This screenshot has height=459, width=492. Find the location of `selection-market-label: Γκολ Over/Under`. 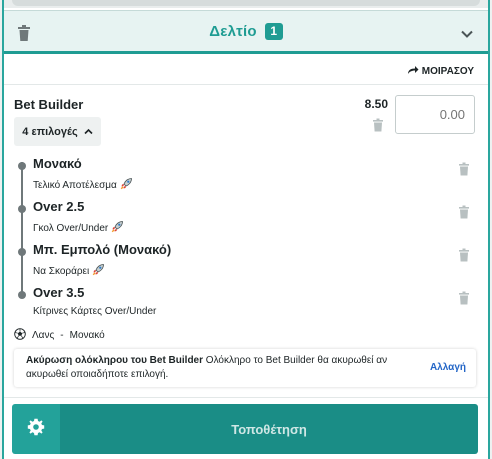

selection-market-label: Γκολ Over/Under is located at coordinates (71, 228).